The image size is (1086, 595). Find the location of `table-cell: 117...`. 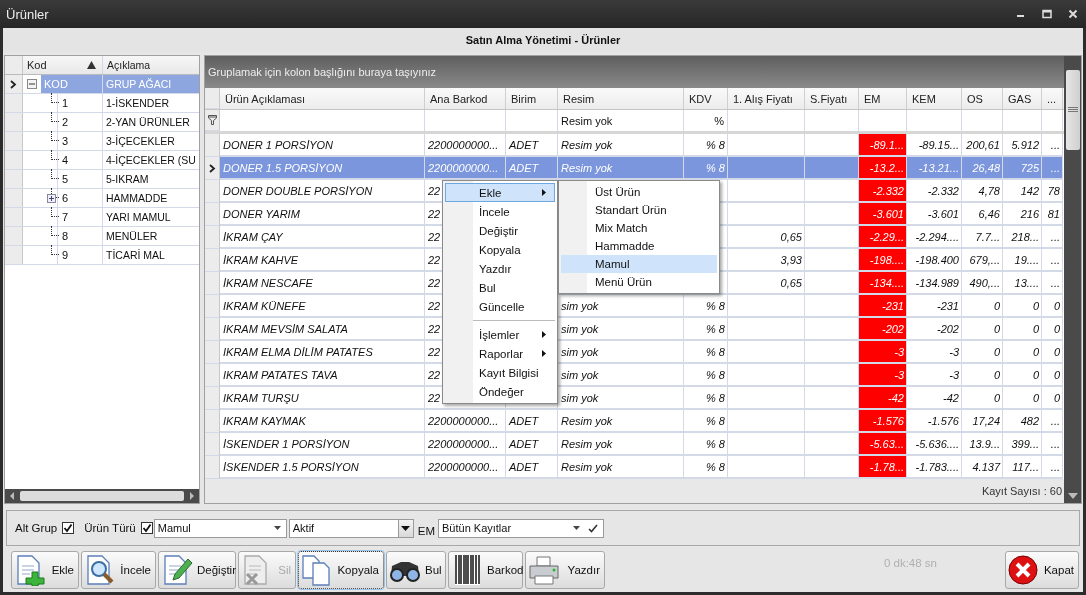

table-cell: 117... is located at coordinates (1022, 467).